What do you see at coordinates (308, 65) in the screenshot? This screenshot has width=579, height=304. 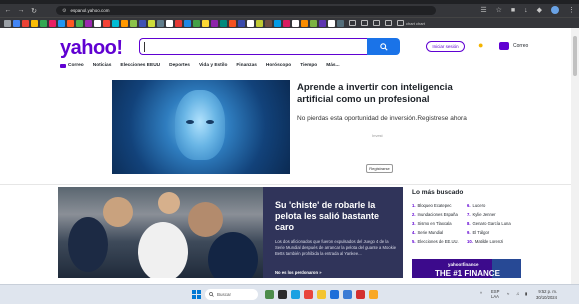 I see `nav-item-tiempo: Tiempo` at bounding box center [308, 65].